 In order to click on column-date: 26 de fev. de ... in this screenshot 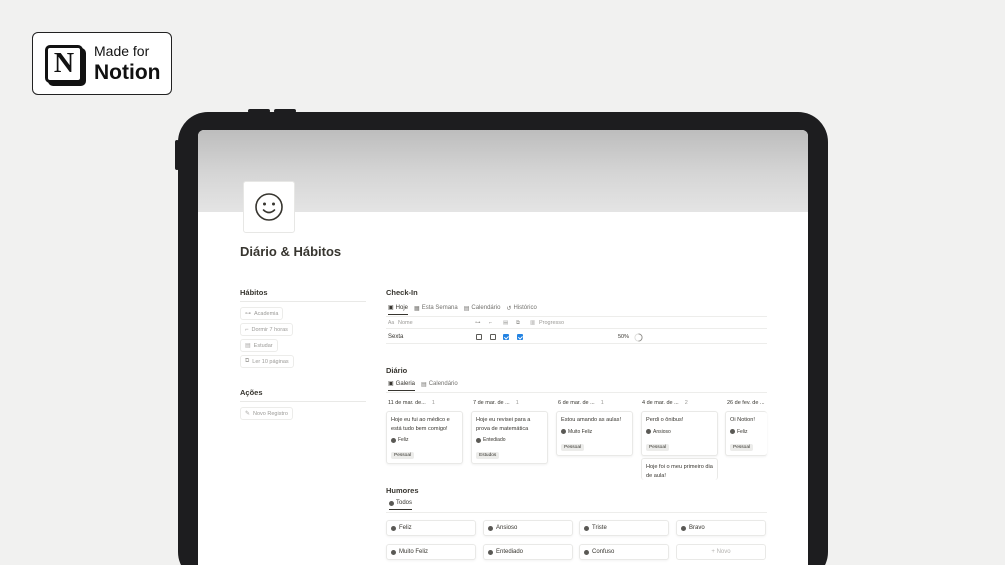, I will do `click(746, 403)`.